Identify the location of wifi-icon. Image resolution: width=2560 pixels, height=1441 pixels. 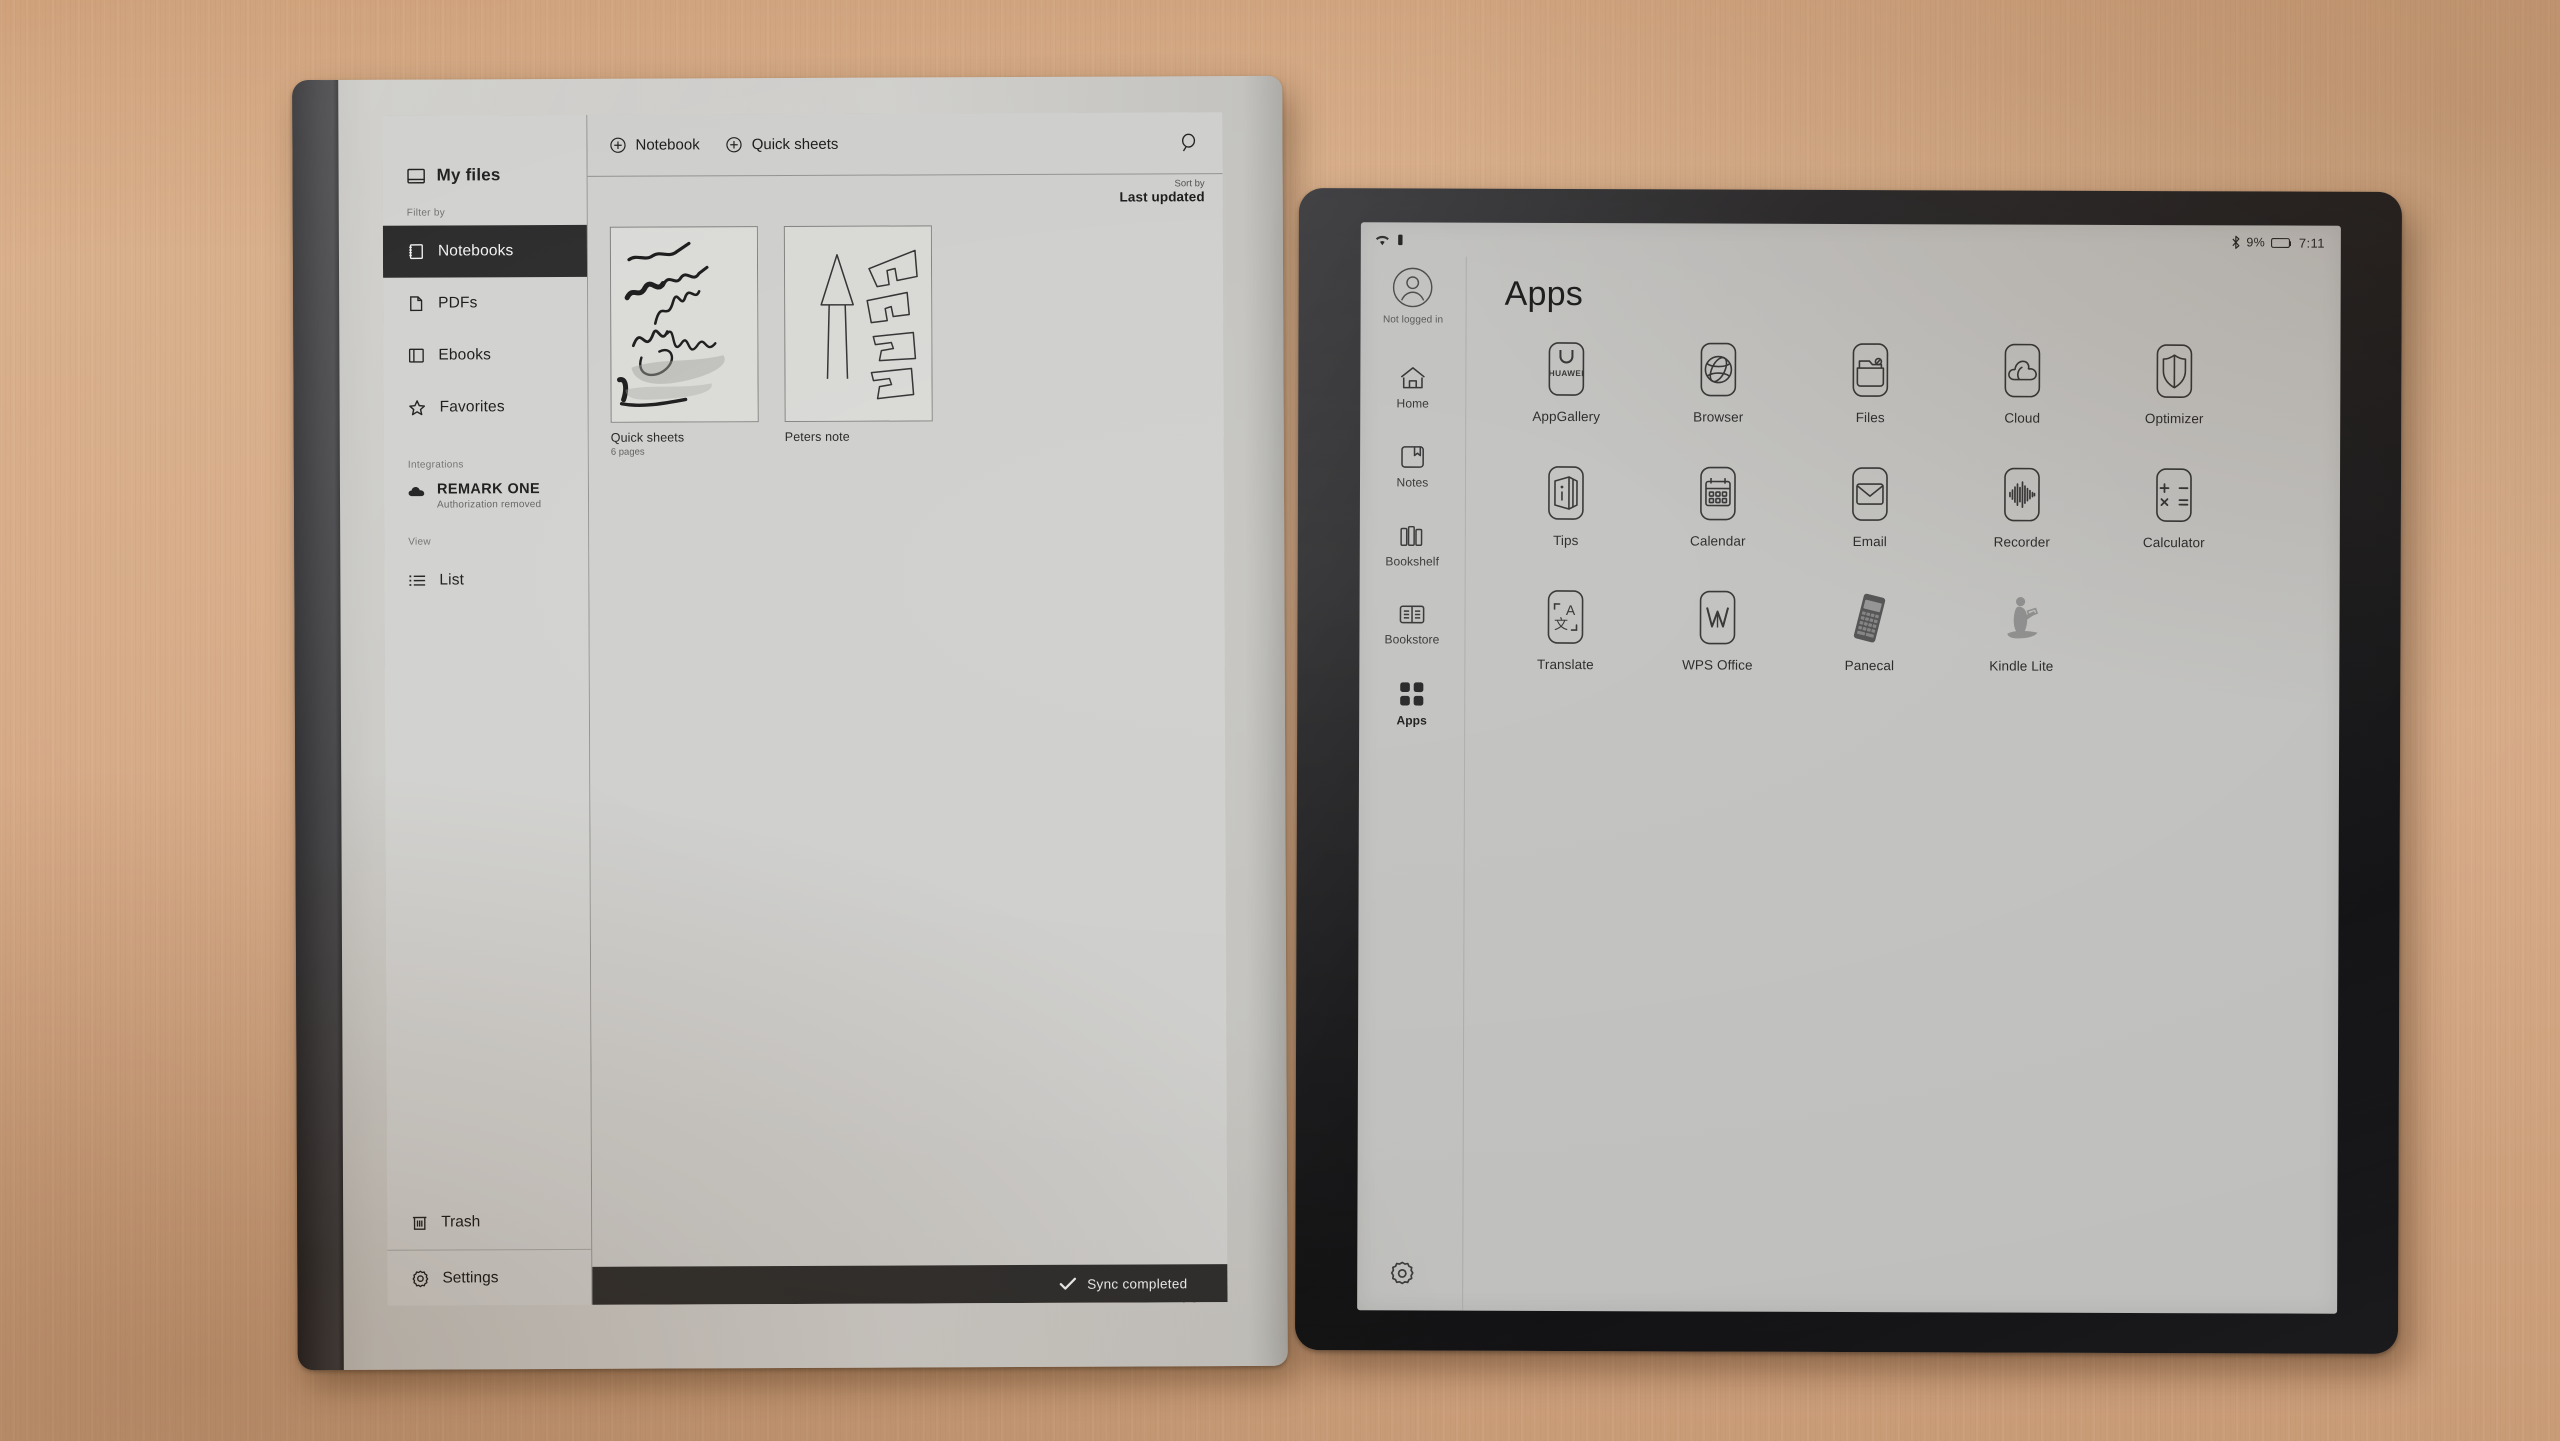
(1382, 239).